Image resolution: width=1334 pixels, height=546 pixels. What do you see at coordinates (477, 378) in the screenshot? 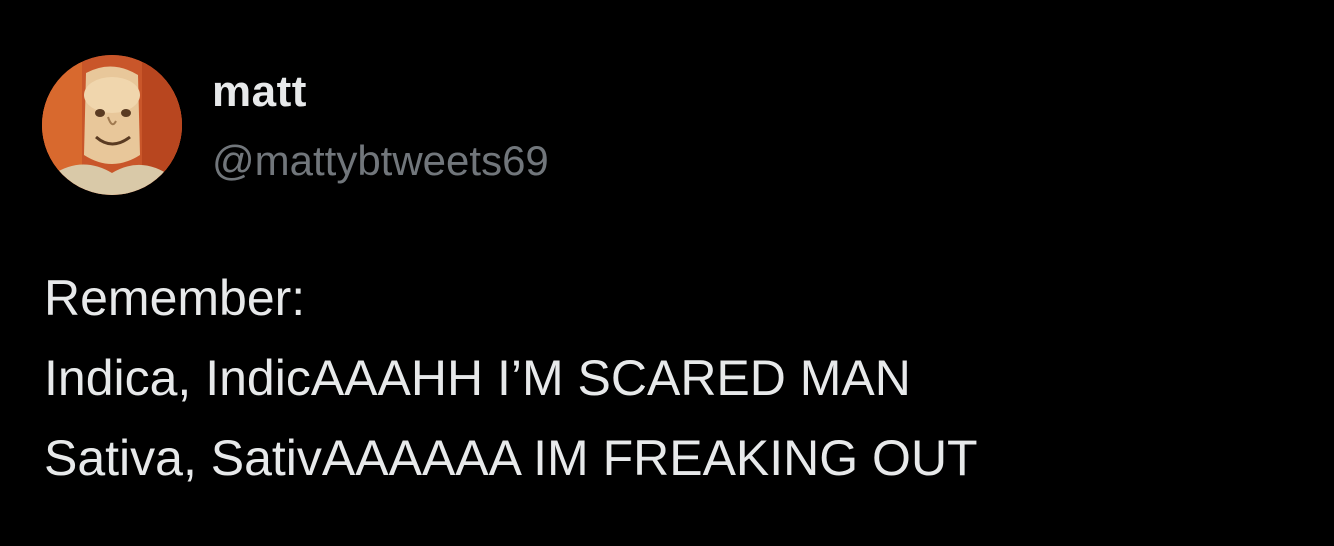
I see `tweet-line: Indica, IndicAAAHH I’M SCARED MAN` at bounding box center [477, 378].